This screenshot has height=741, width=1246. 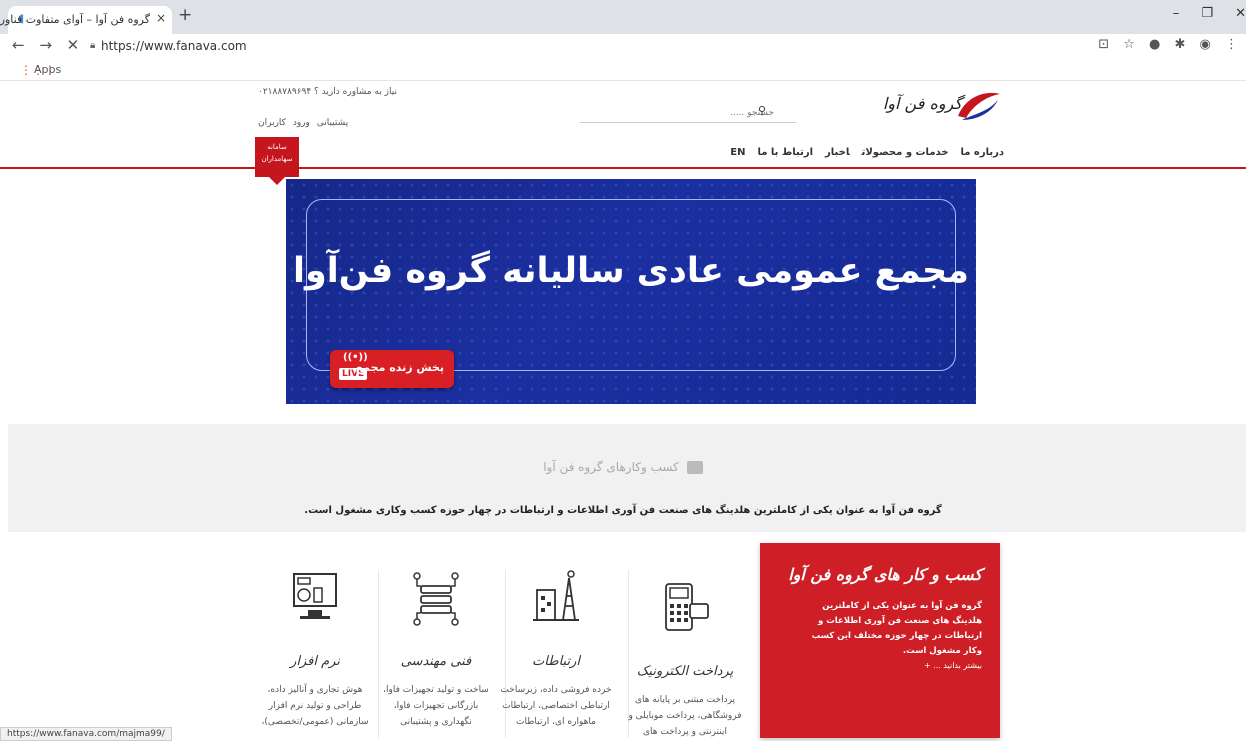 What do you see at coordinates (623, 168) in the screenshot?
I see `header-divider` at bounding box center [623, 168].